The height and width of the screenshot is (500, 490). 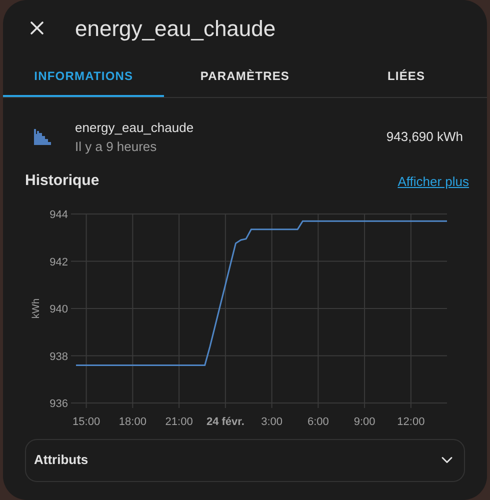 What do you see at coordinates (59, 309) in the screenshot?
I see `y-tick-label: 940` at bounding box center [59, 309].